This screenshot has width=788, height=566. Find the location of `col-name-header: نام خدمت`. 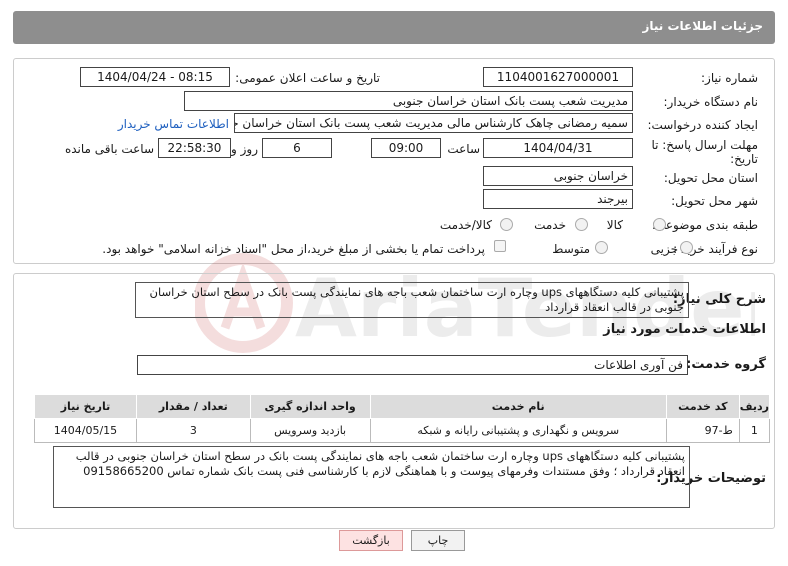

col-name-header: نام خدمت is located at coordinates (518, 406).